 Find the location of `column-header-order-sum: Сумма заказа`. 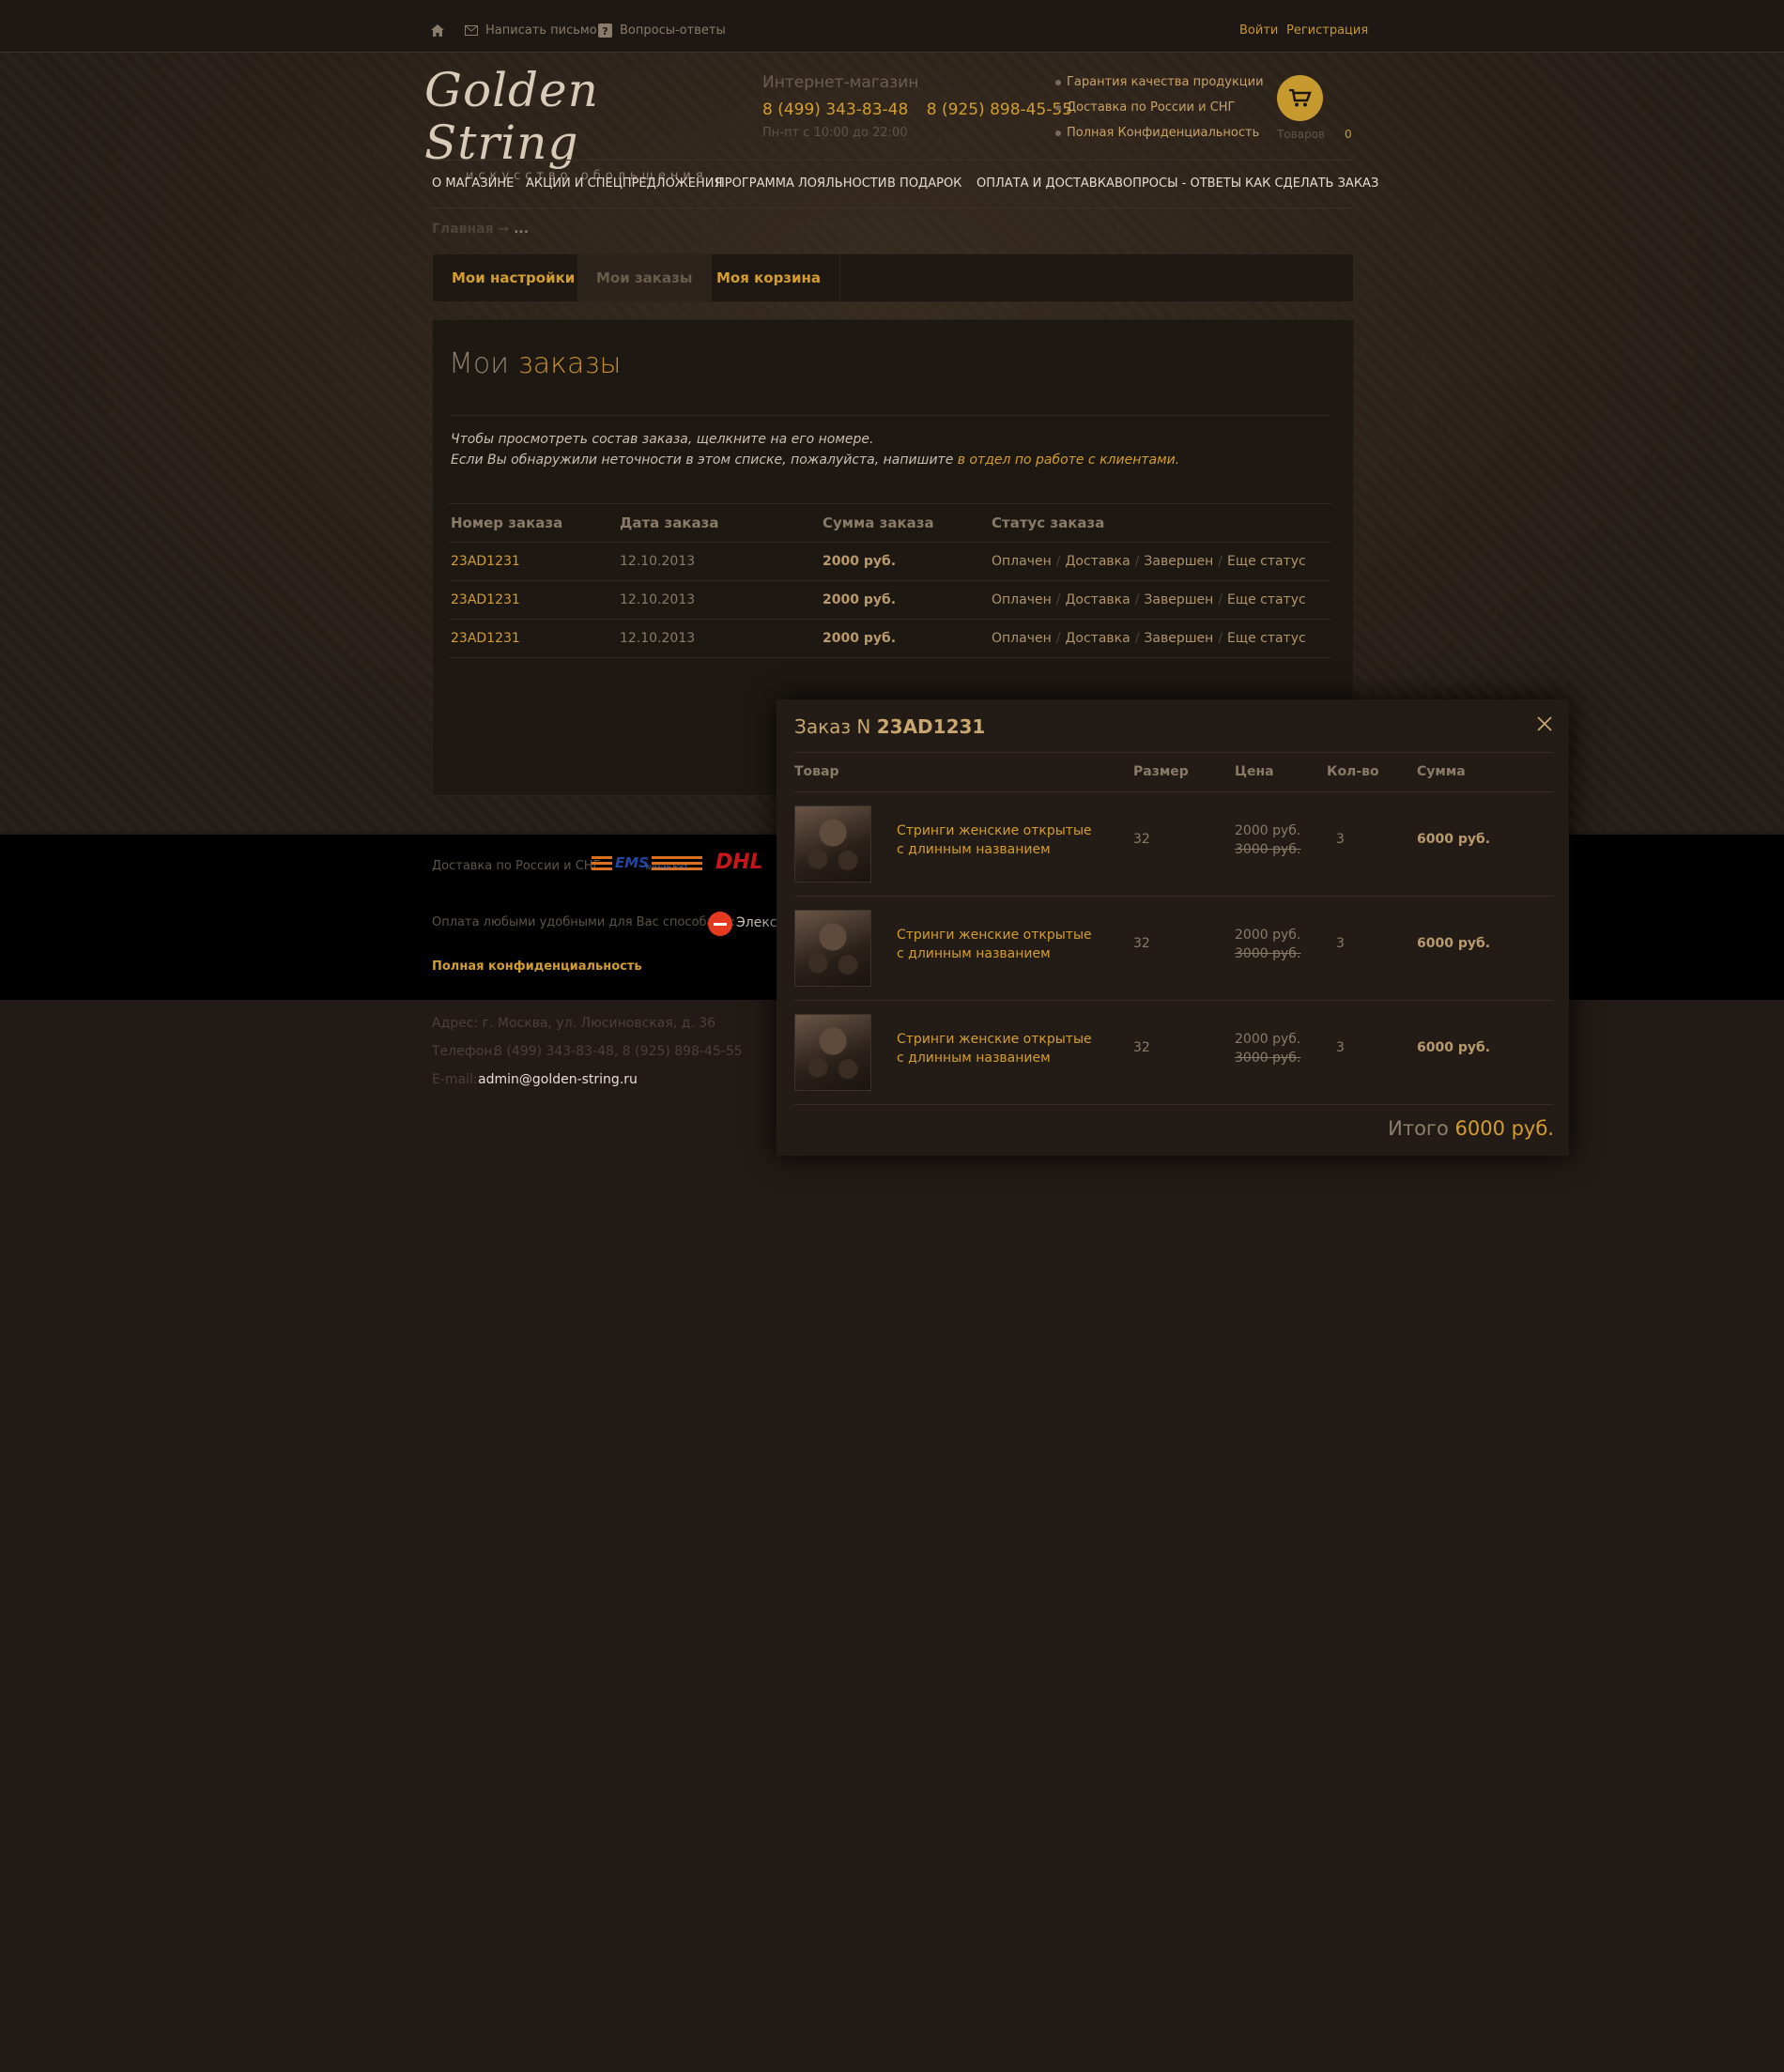

column-header-order-sum: Сумма заказа is located at coordinates (878, 523).